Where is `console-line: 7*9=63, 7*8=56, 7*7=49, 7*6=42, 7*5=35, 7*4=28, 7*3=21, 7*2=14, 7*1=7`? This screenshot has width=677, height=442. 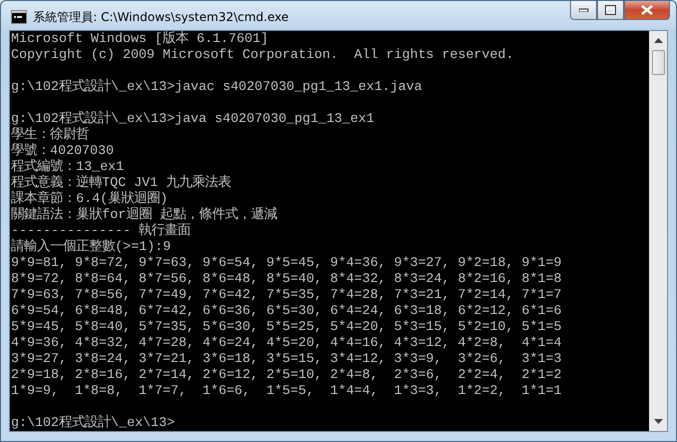
console-line: 7*9=63, 7*8=56, 7*7=49, 7*6=42, 7*5=35, 7*4=28, 7*3=21, 7*2=14, 7*1=7 is located at coordinates (286, 295).